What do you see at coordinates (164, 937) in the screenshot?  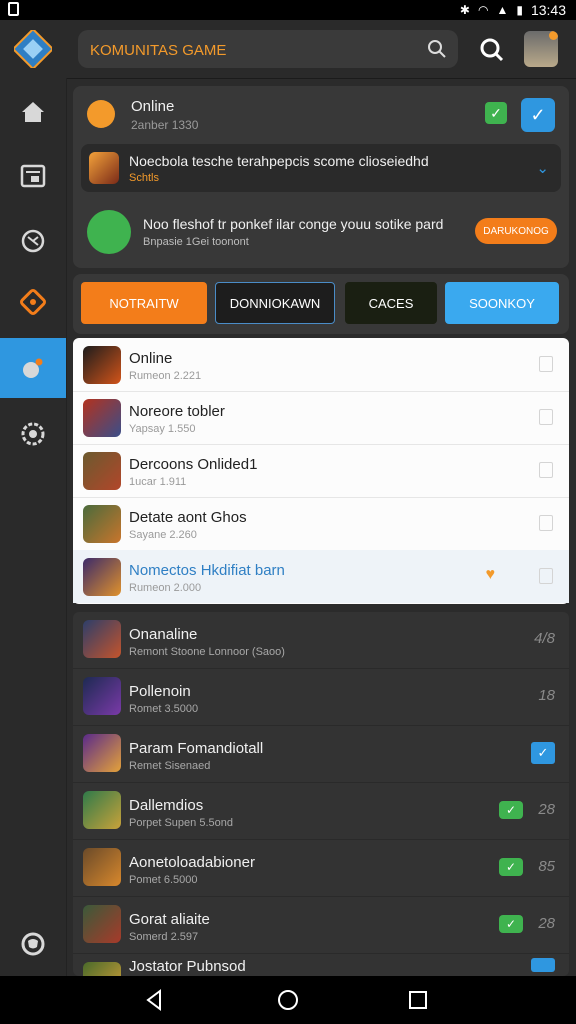 I see `list-item-subtitle: Somerd 2.597` at bounding box center [164, 937].